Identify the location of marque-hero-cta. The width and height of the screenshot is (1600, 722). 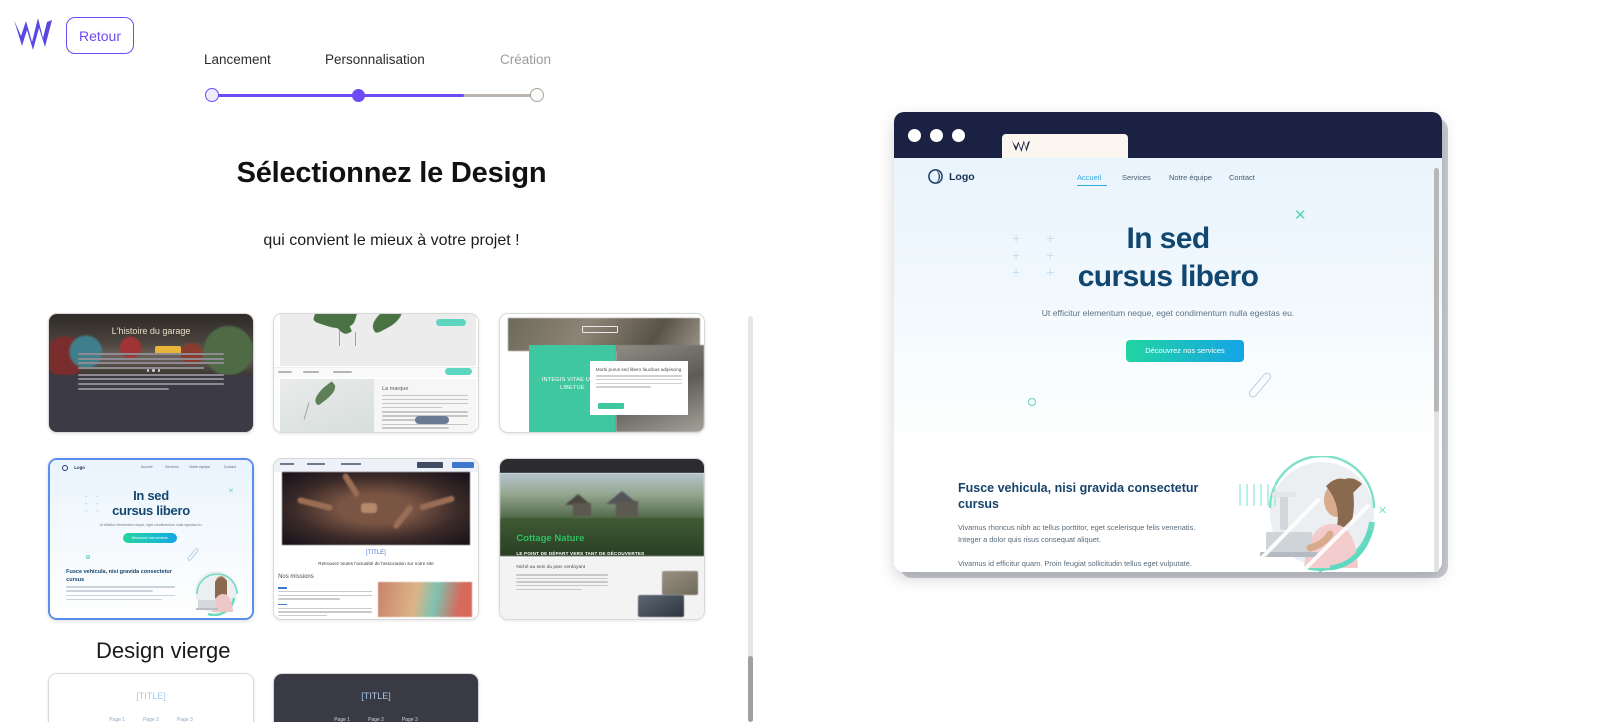
(450, 322).